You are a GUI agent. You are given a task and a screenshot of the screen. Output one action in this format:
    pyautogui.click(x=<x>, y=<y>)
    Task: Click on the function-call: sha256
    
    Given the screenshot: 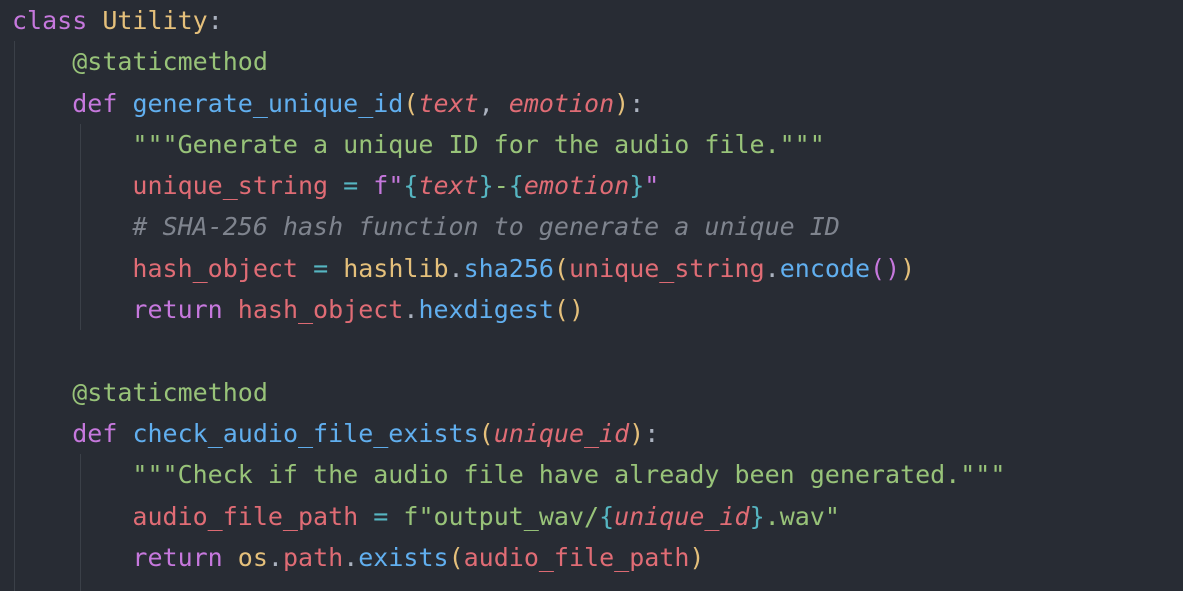 What is the action you would take?
    pyautogui.click(x=508, y=268)
    